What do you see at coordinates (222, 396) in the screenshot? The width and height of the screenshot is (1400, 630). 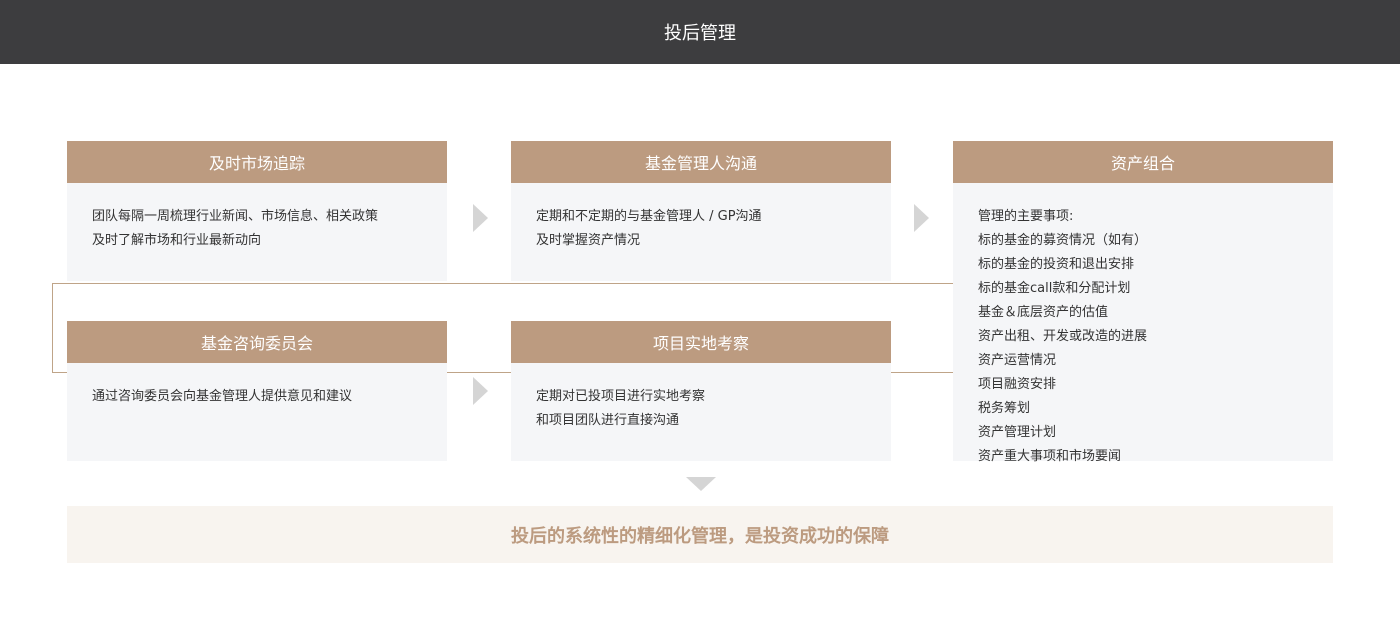 I see `card-text-line: 通过咨询委员会向基金管理人提供意见和建议` at bounding box center [222, 396].